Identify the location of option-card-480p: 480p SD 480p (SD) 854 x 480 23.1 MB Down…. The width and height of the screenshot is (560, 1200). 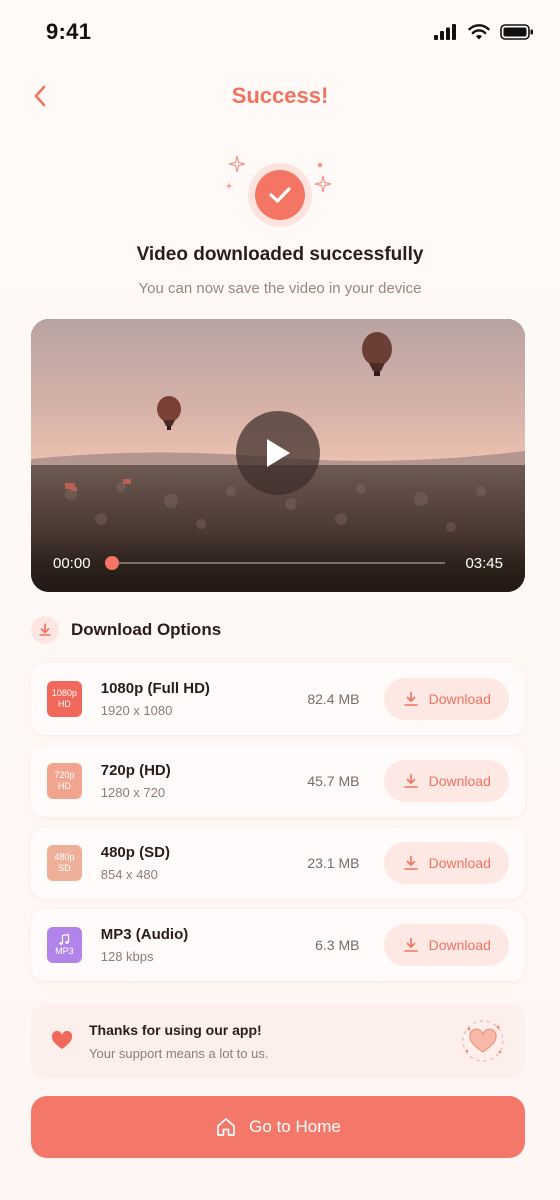
(278, 863).